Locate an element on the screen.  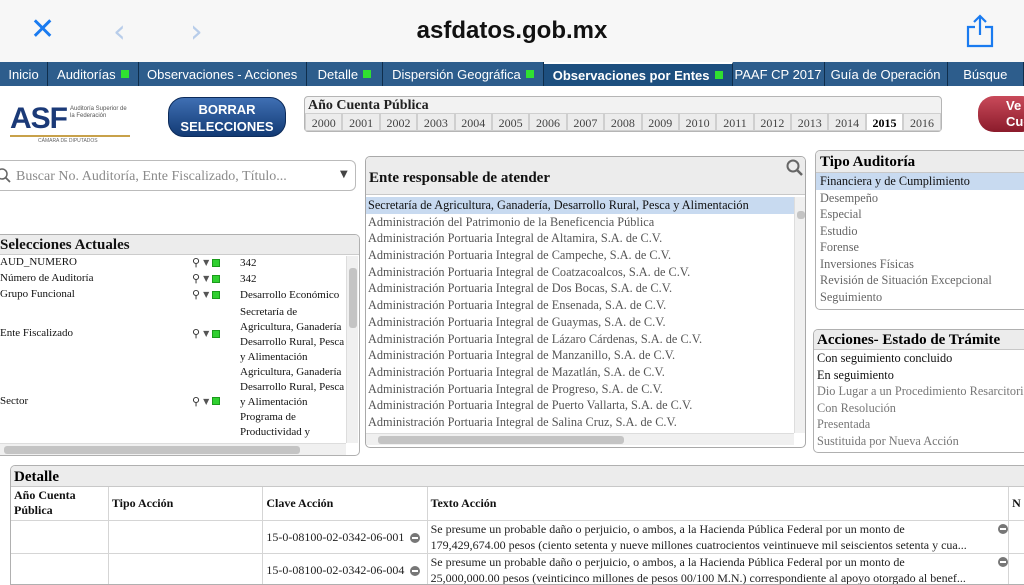
tab-7: Guía de Operación is located at coordinates (886, 74).